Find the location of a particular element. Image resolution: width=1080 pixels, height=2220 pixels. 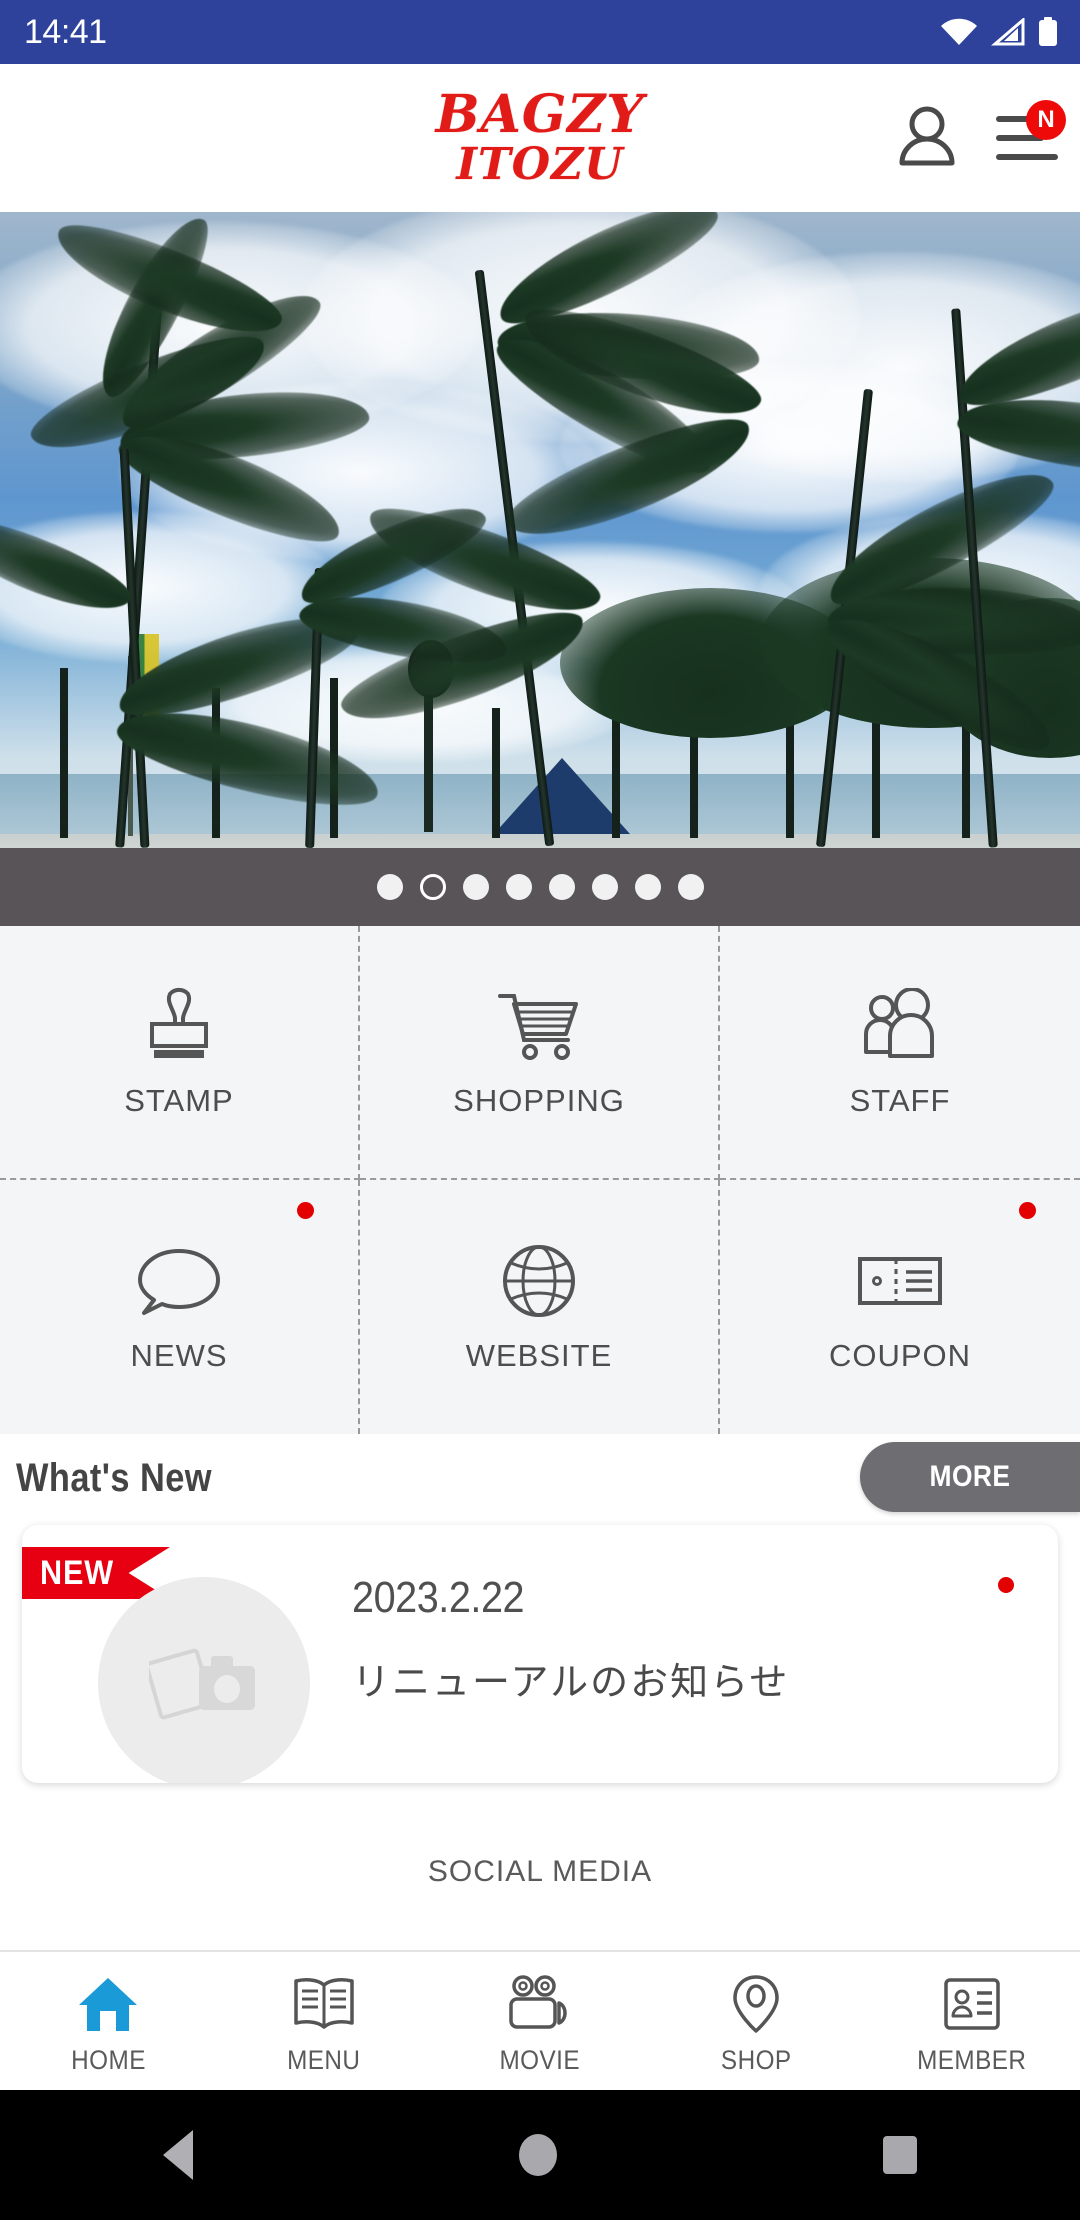

news-thumbnail-placeholder is located at coordinates (204, 1680).